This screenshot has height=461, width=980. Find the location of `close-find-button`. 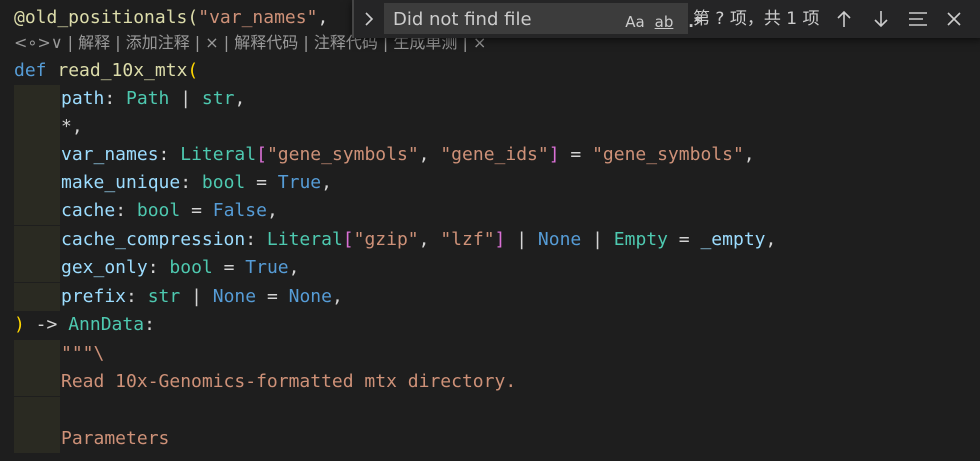

close-find-button is located at coordinates (954, 19).